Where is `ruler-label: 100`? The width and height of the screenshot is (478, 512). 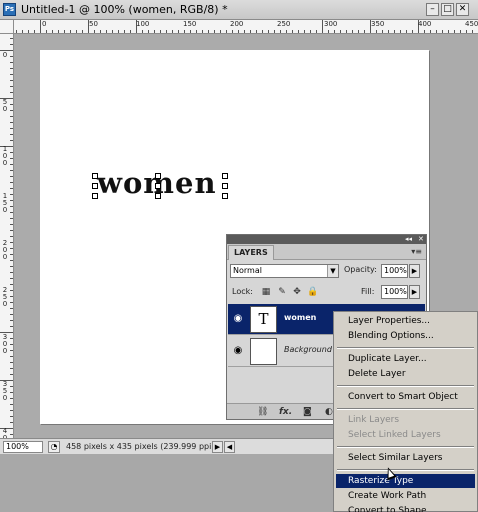
ruler-label: 100 is located at coordinates (143, 24).